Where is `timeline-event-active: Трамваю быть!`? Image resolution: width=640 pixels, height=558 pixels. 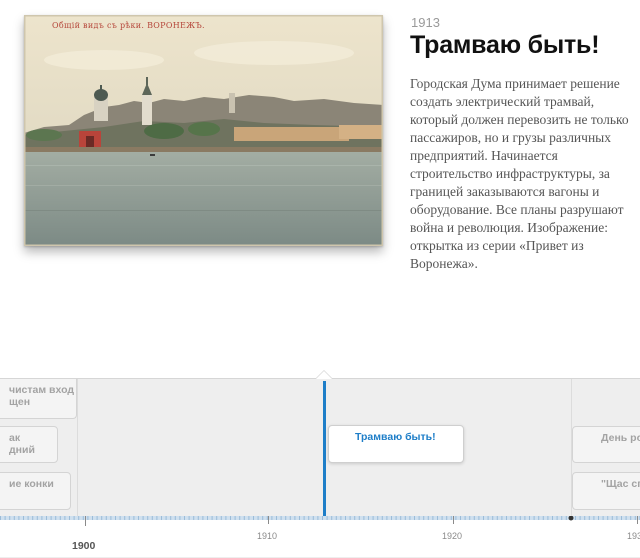
timeline-event-active: Трамваю быть! is located at coordinates (396, 444).